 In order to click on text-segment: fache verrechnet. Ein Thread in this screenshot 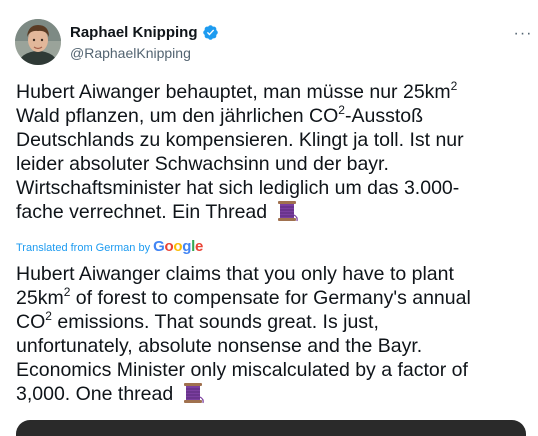, I will do `click(142, 212)`.